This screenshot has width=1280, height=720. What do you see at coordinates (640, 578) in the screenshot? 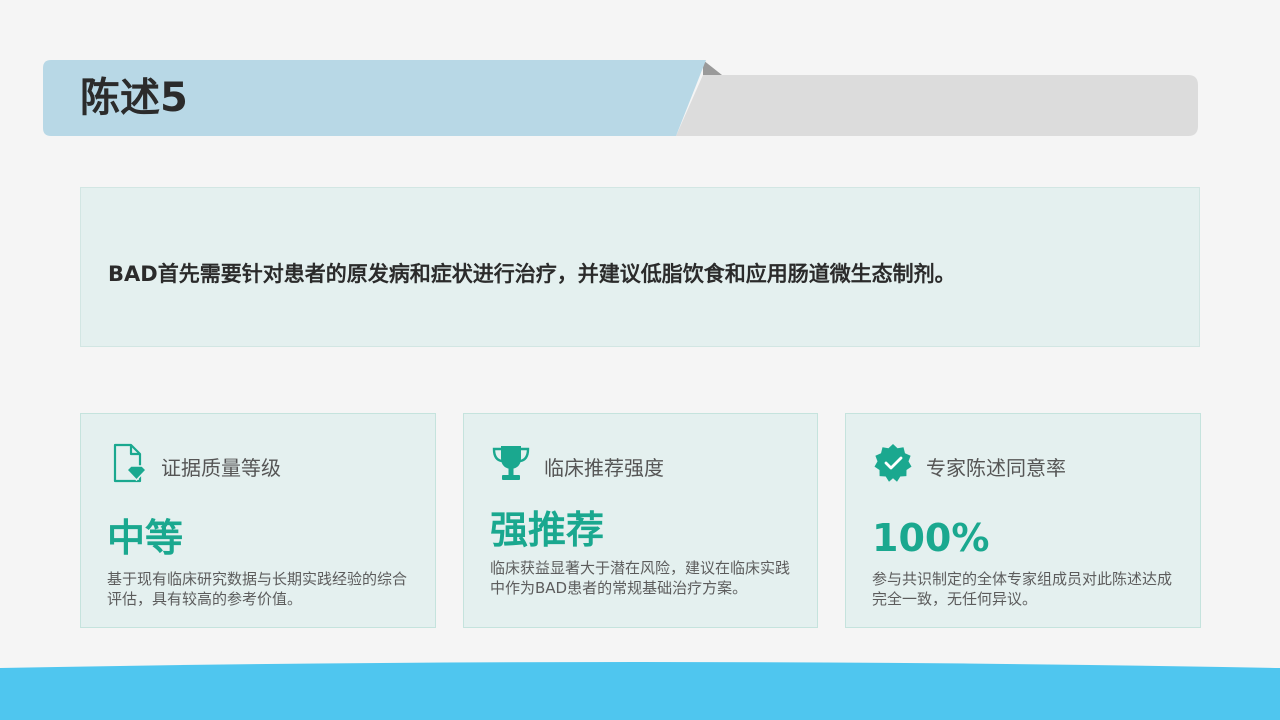
I see `card-description: 临床获益显著大于潜在风险，建议在临床实践中作为BAD患者的常规基础治疗方案。` at bounding box center [640, 578].